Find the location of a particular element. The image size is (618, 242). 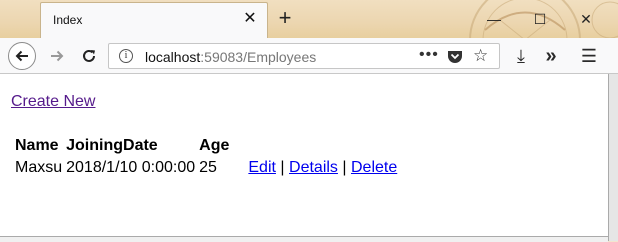

reload-icon is located at coordinates (89, 55).